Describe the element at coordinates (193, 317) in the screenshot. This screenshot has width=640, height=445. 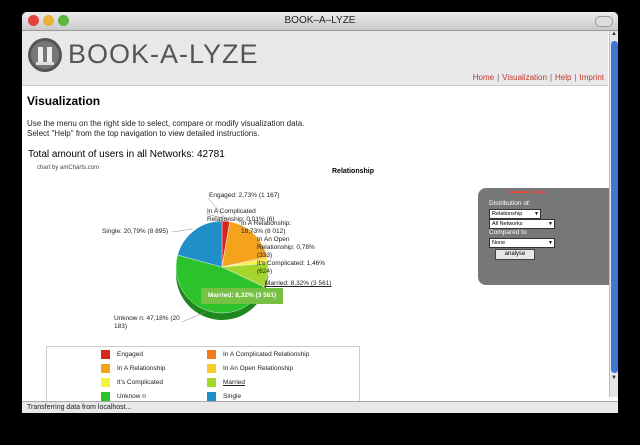
I see `leader-line-unknown` at that location.